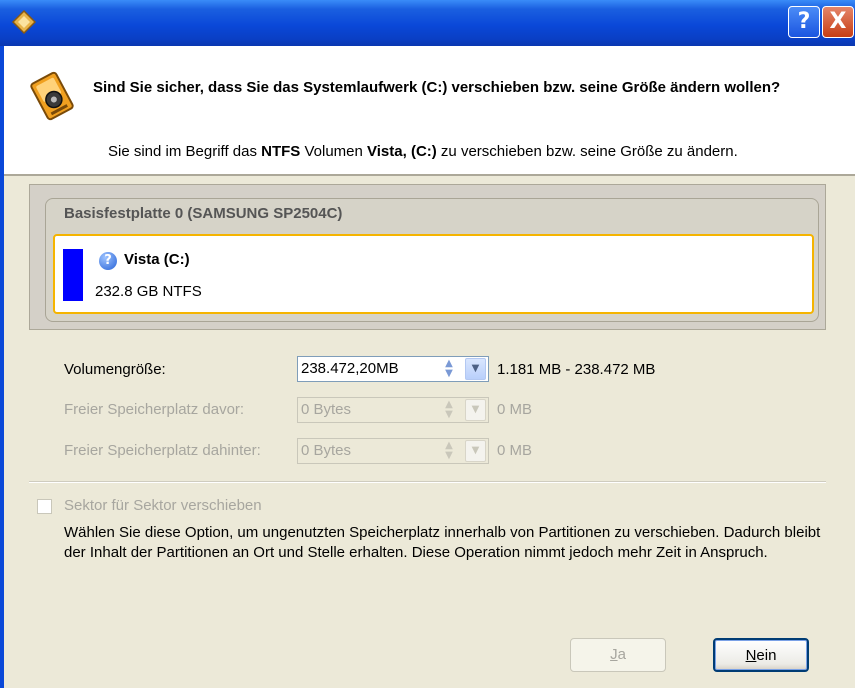 The image size is (855, 688). Describe the element at coordinates (203, 213) in the screenshot. I see `disk-label: Basisfestplatte 0 (SAMSUNG SP2504C)` at that location.